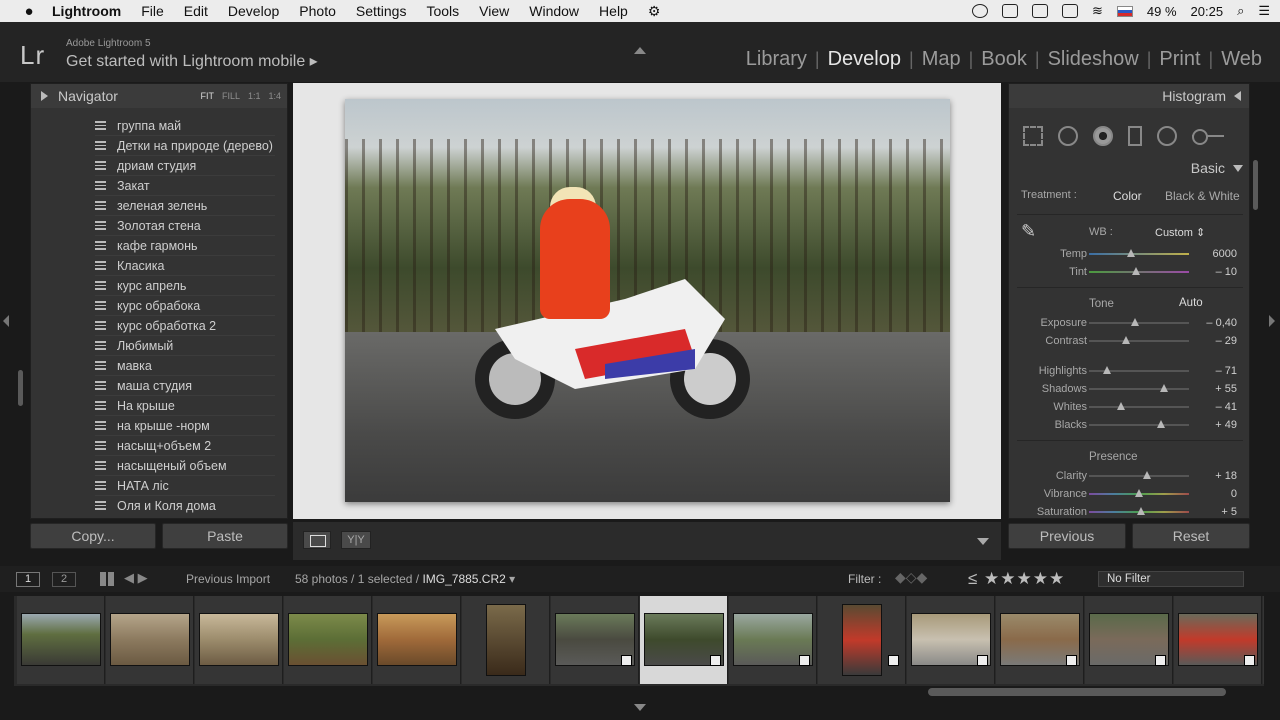 The height and width of the screenshot is (720, 1280). I want to click on clock: 20:25, so click(1207, 11).